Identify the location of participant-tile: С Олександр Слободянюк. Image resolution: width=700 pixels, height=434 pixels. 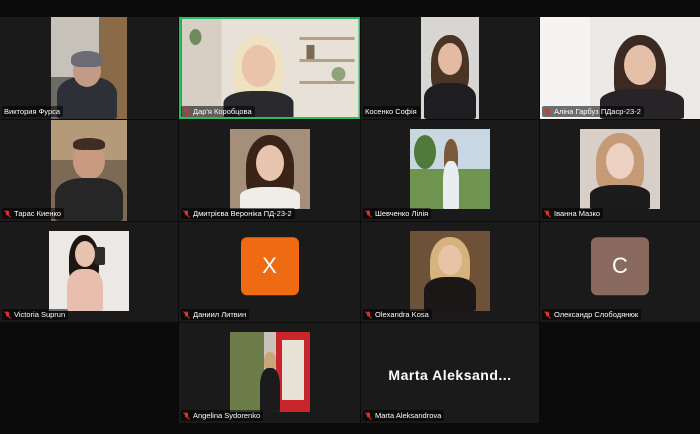
(620, 272).